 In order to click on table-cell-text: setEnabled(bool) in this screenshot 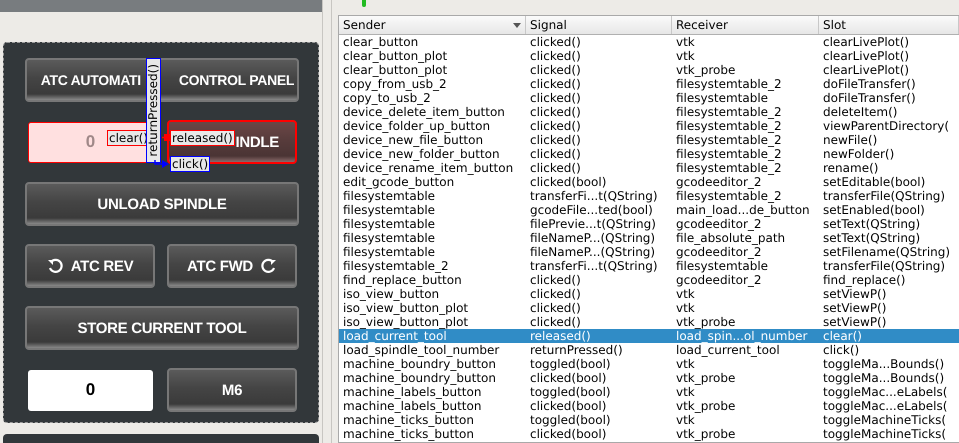, I will do `click(874, 210)`.